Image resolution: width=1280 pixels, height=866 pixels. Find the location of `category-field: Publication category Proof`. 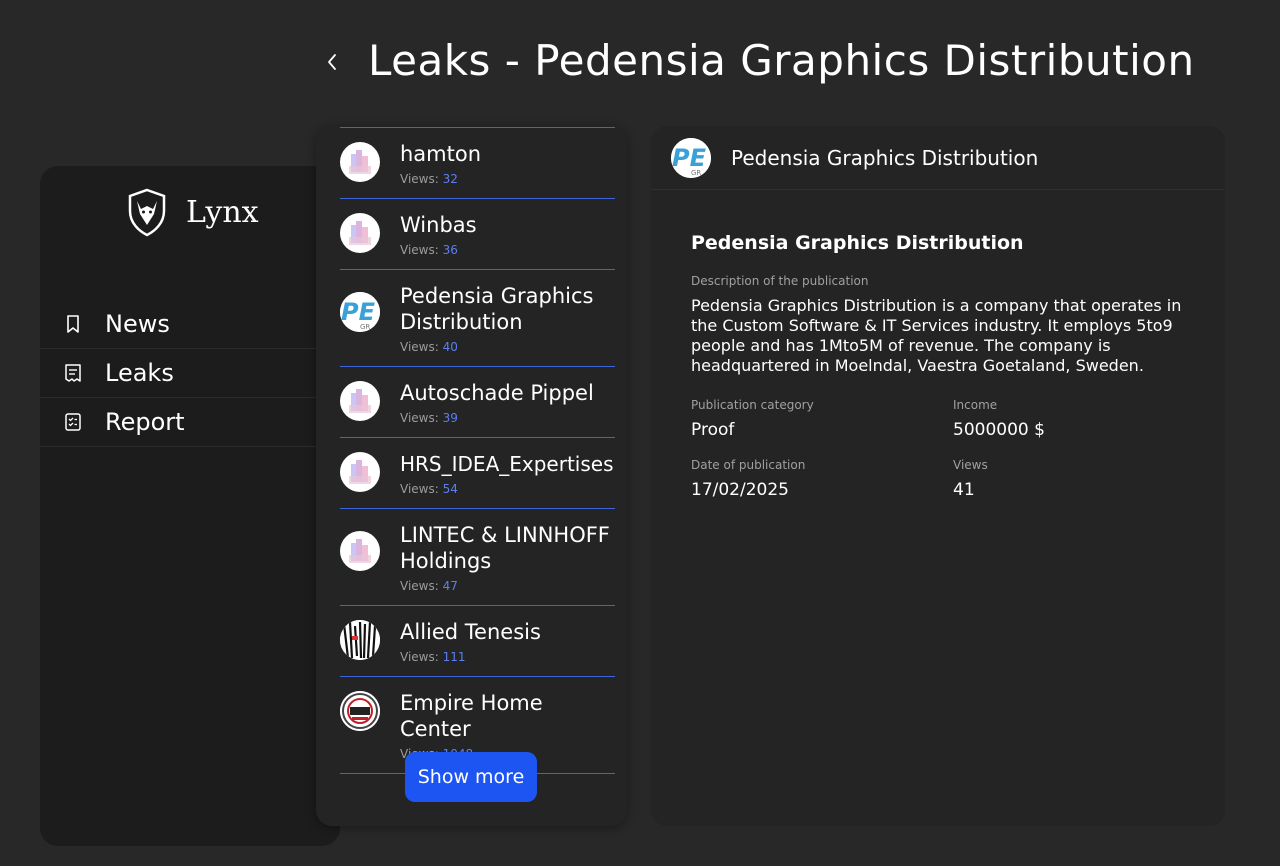

category-field: Publication category Proof is located at coordinates (822, 419).